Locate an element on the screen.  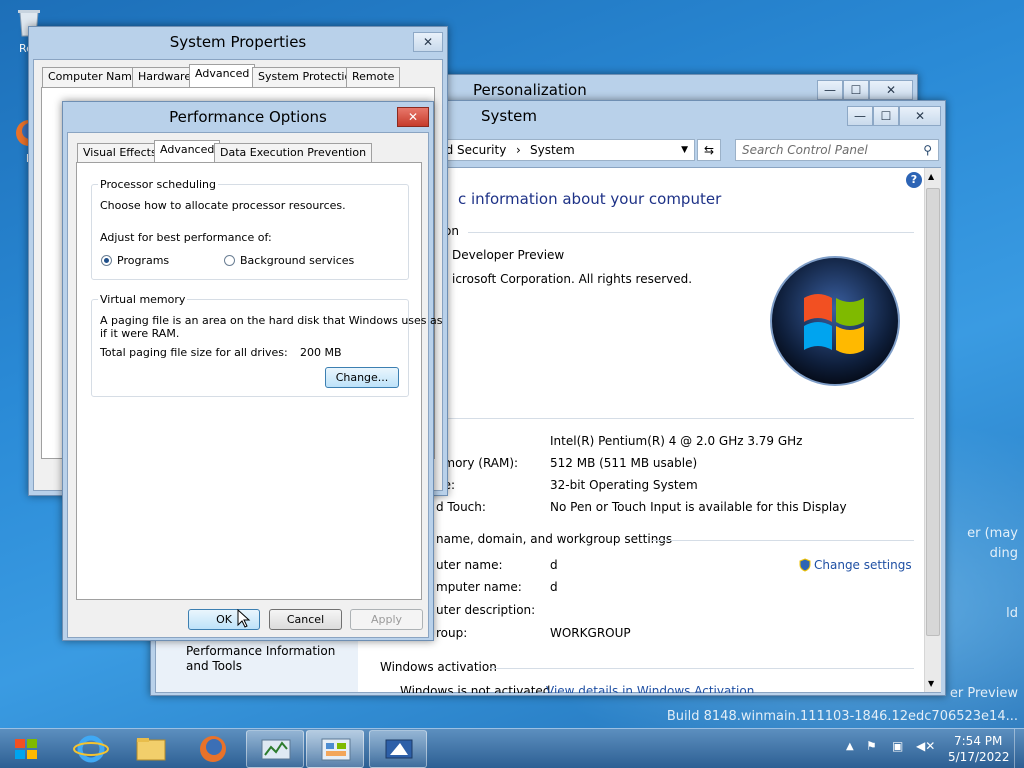
tab-visual-effects: Visual Effects is located at coordinates (120, 153).